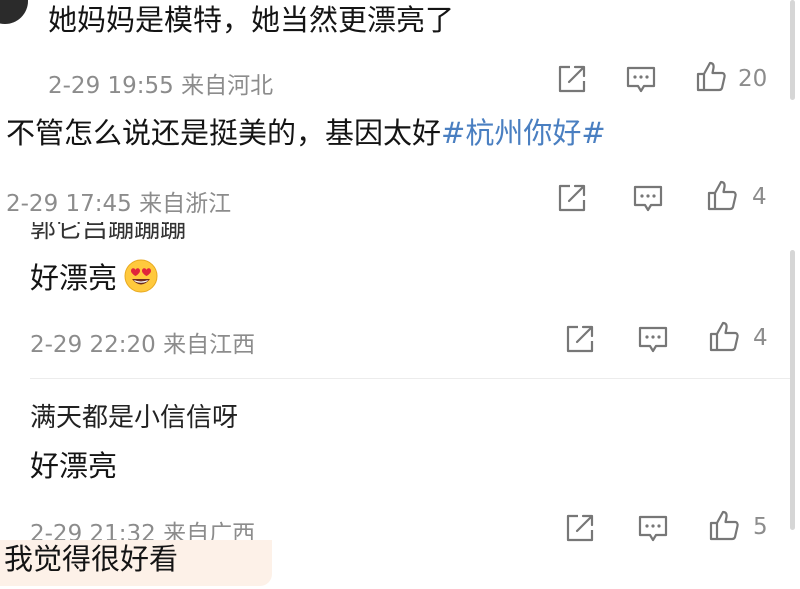  What do you see at coordinates (69, 204) in the screenshot?
I see `comment-time: 2-29 17:45` at bounding box center [69, 204].